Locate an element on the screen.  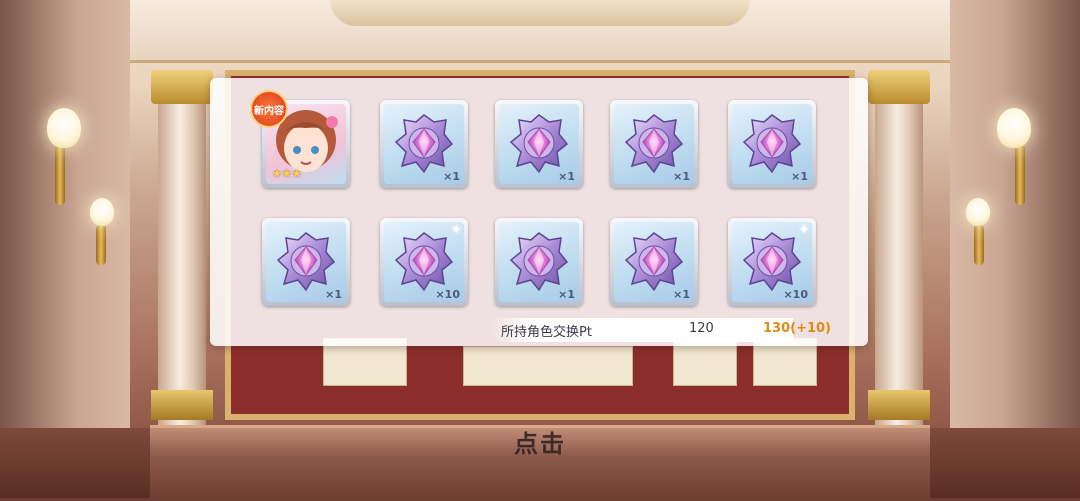
right-pillar-base is located at coordinates (899, 405).